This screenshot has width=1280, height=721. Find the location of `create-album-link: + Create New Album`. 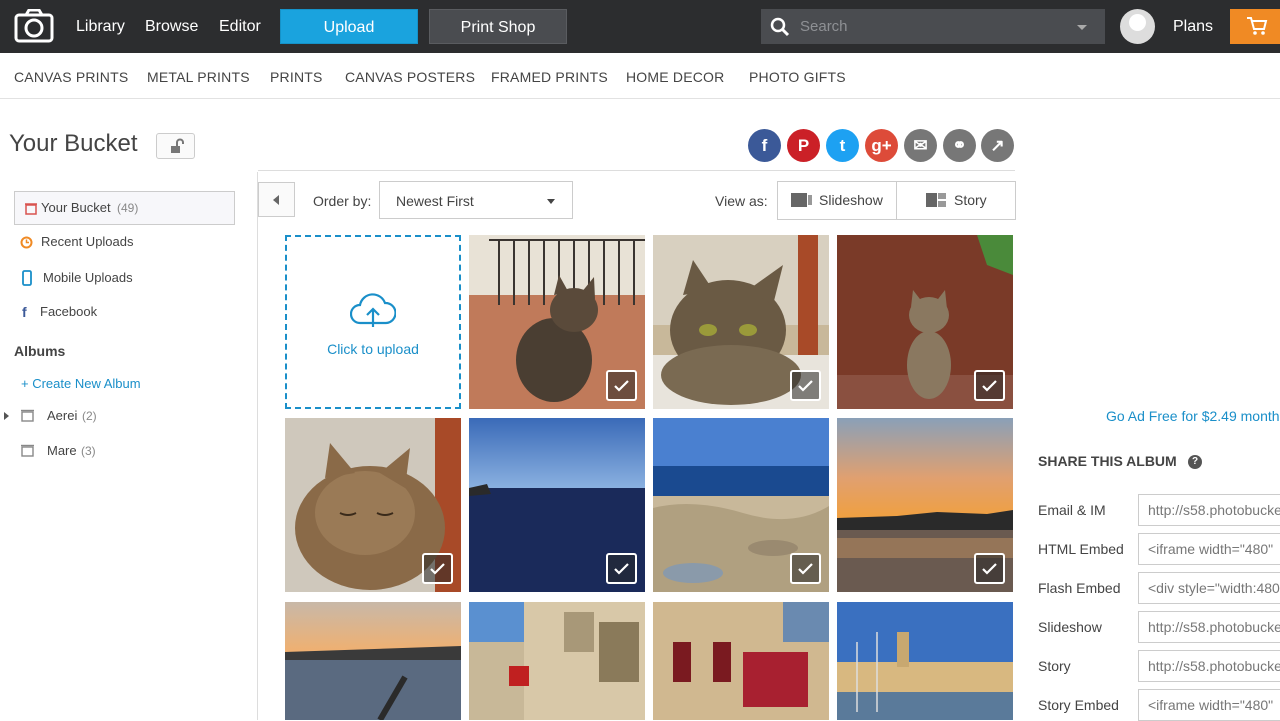

create-album-link: + Create New Album is located at coordinates (81, 383).